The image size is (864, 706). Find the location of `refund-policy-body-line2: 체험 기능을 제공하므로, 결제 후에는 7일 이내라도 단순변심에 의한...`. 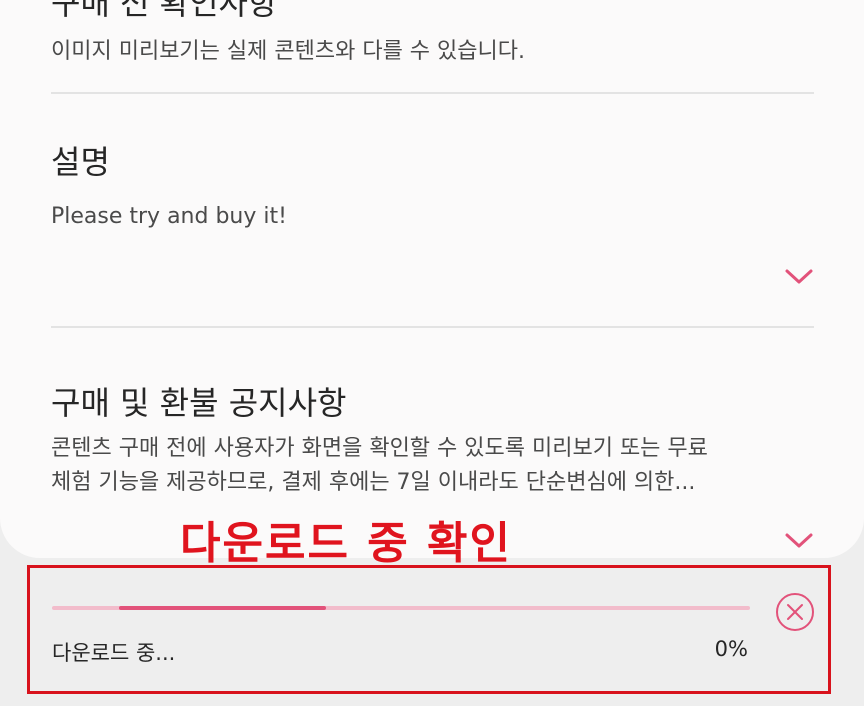

refund-policy-body-line2: 체험 기능을 제공하므로, 결제 후에는 7일 이내라도 단순변심에 의한... is located at coordinates (373, 482).